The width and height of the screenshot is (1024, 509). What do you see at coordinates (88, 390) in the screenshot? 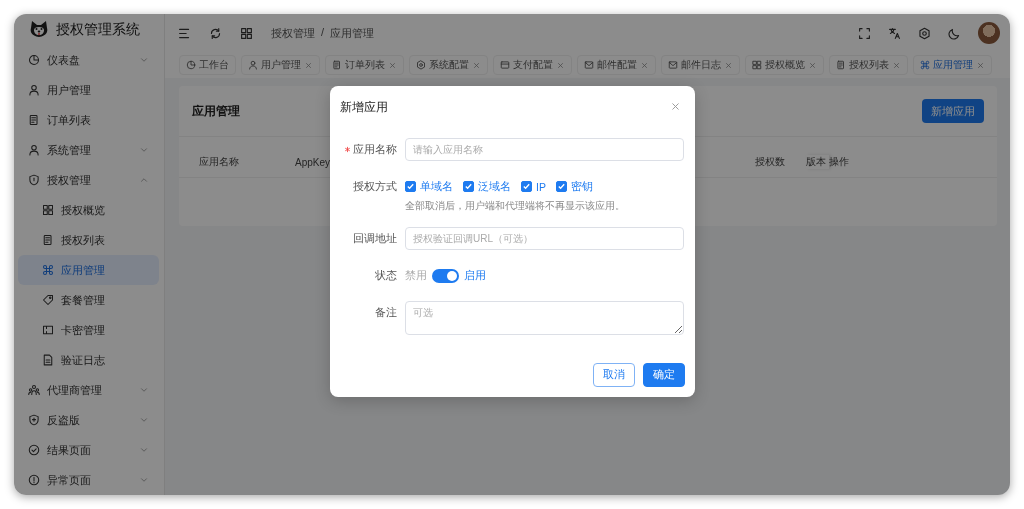
I see `sidebar-item: 代理商管理` at bounding box center [88, 390].